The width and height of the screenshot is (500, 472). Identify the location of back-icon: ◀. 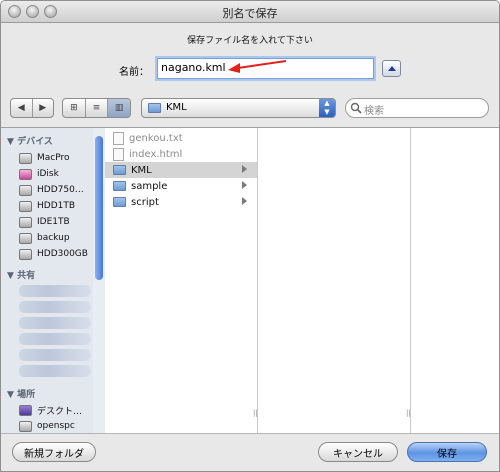
(22, 108).